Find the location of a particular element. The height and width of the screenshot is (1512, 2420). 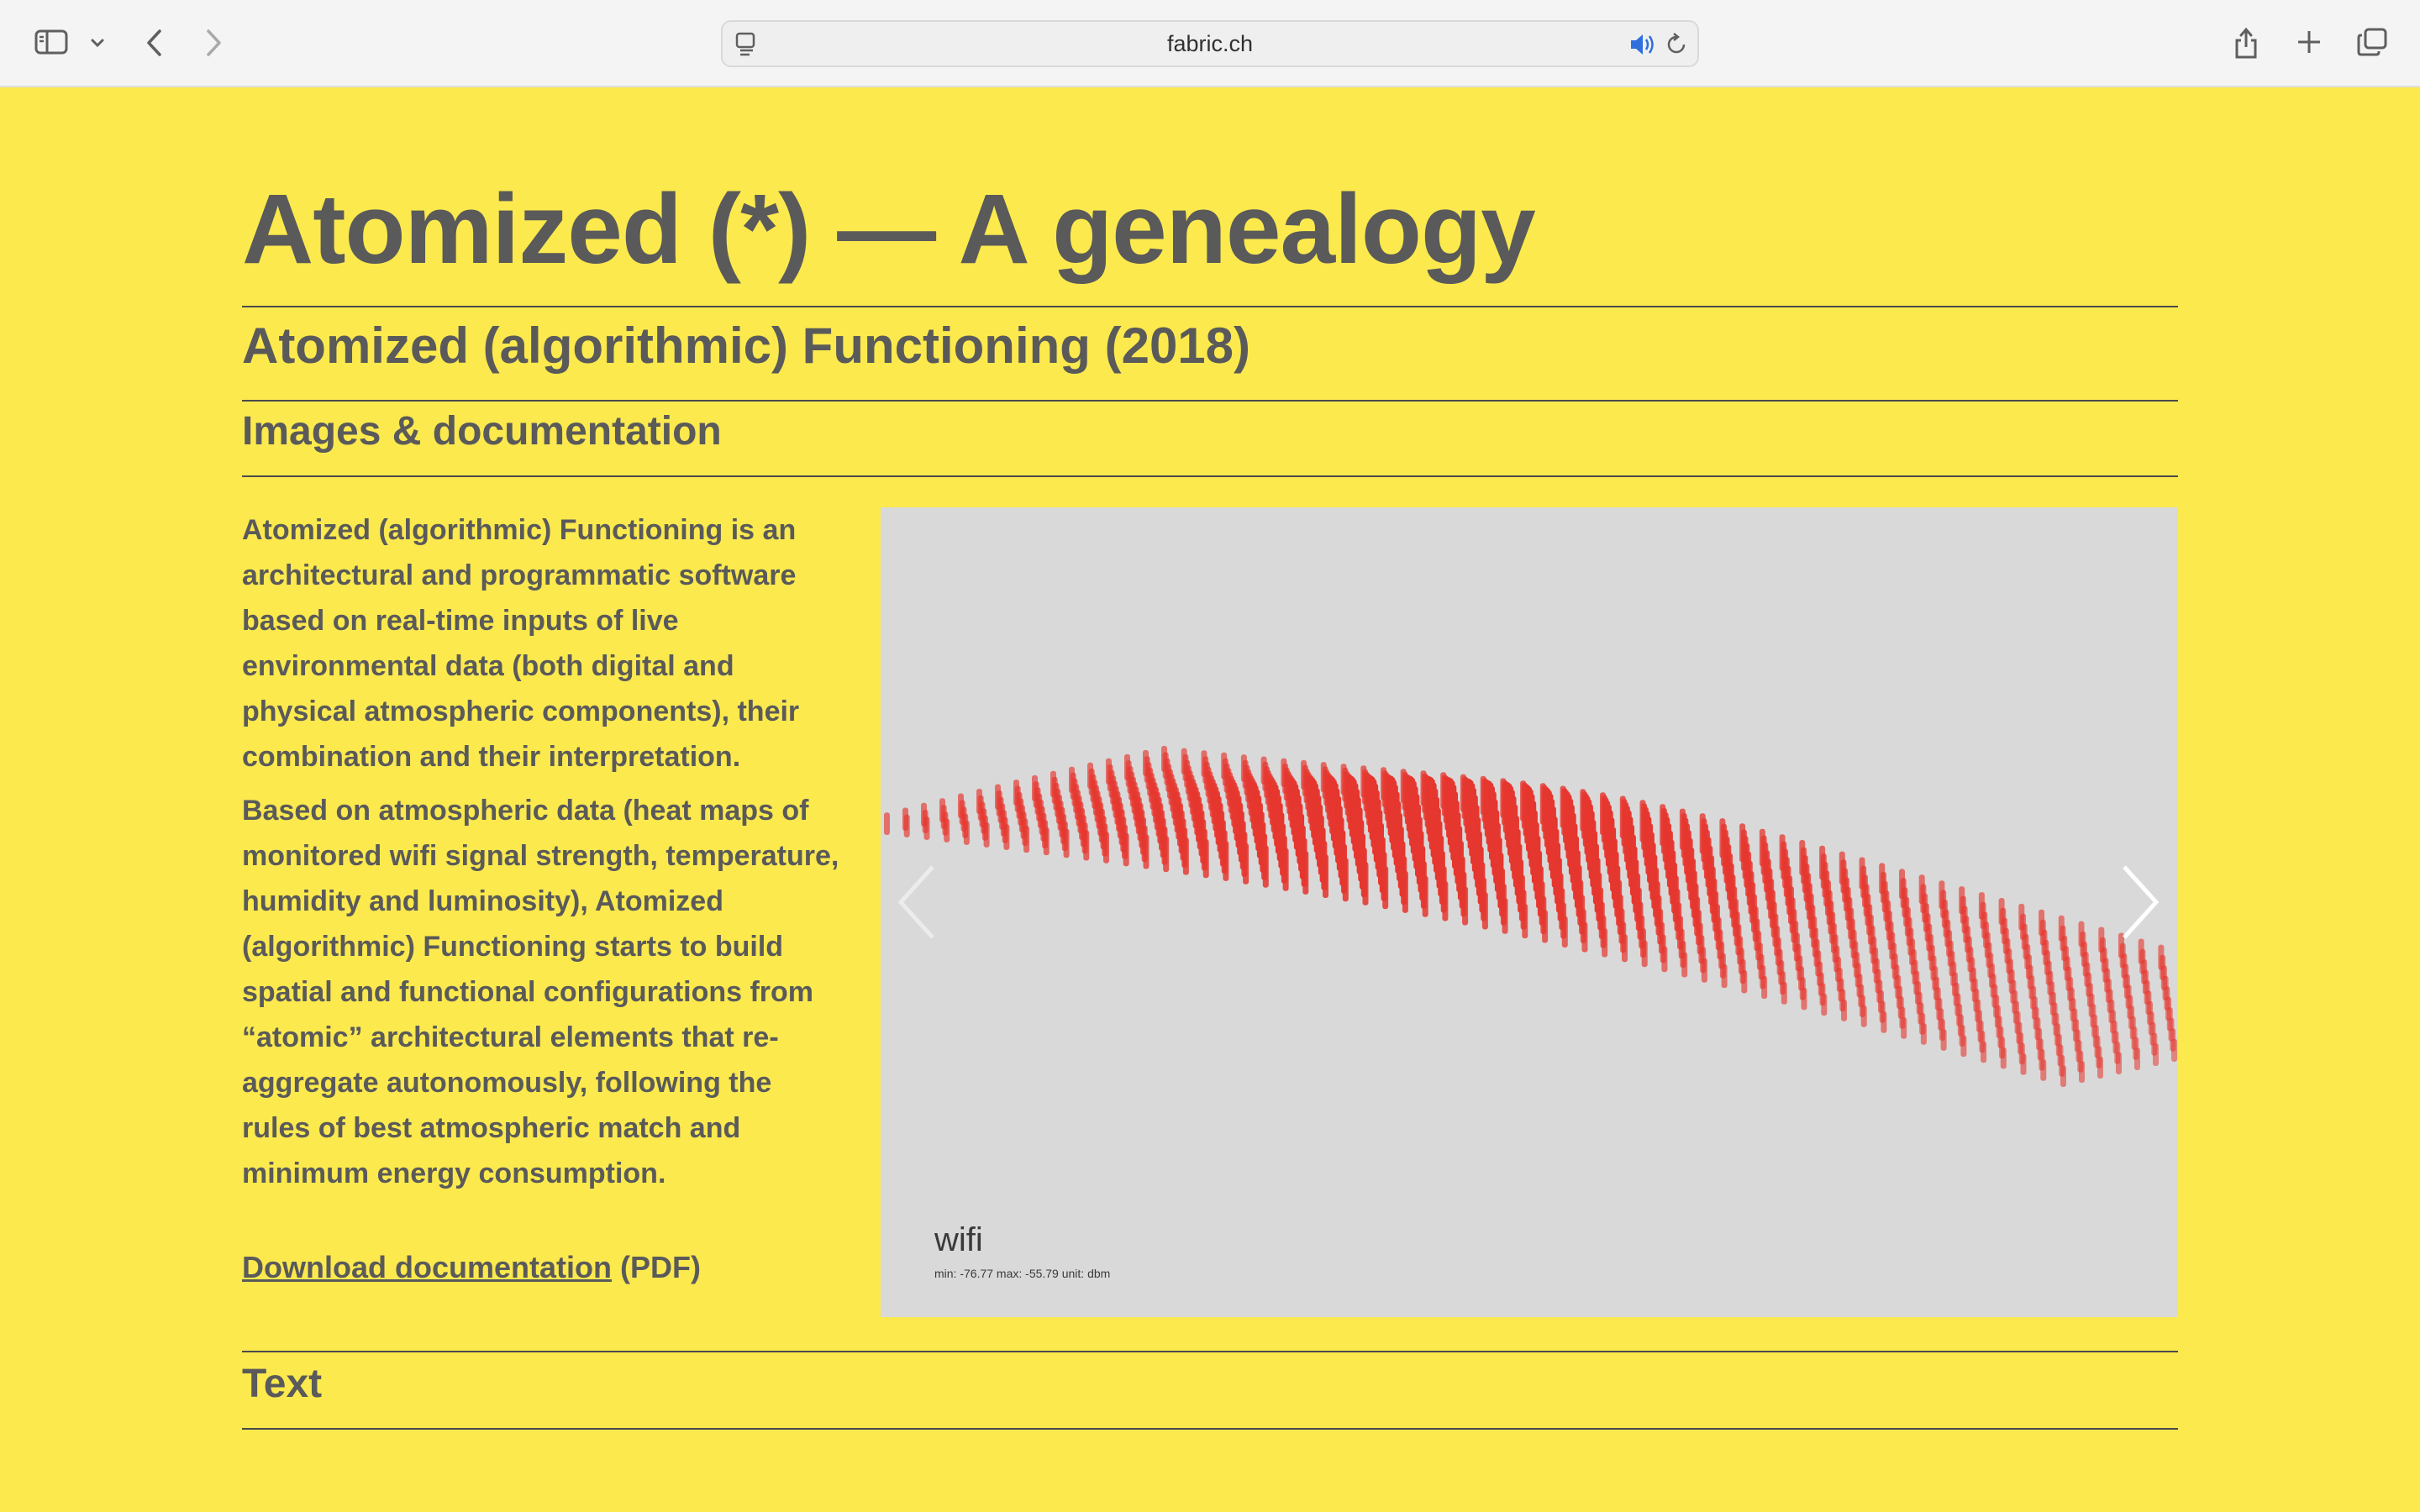

download-format: (PDF) is located at coordinates (656, 1267).